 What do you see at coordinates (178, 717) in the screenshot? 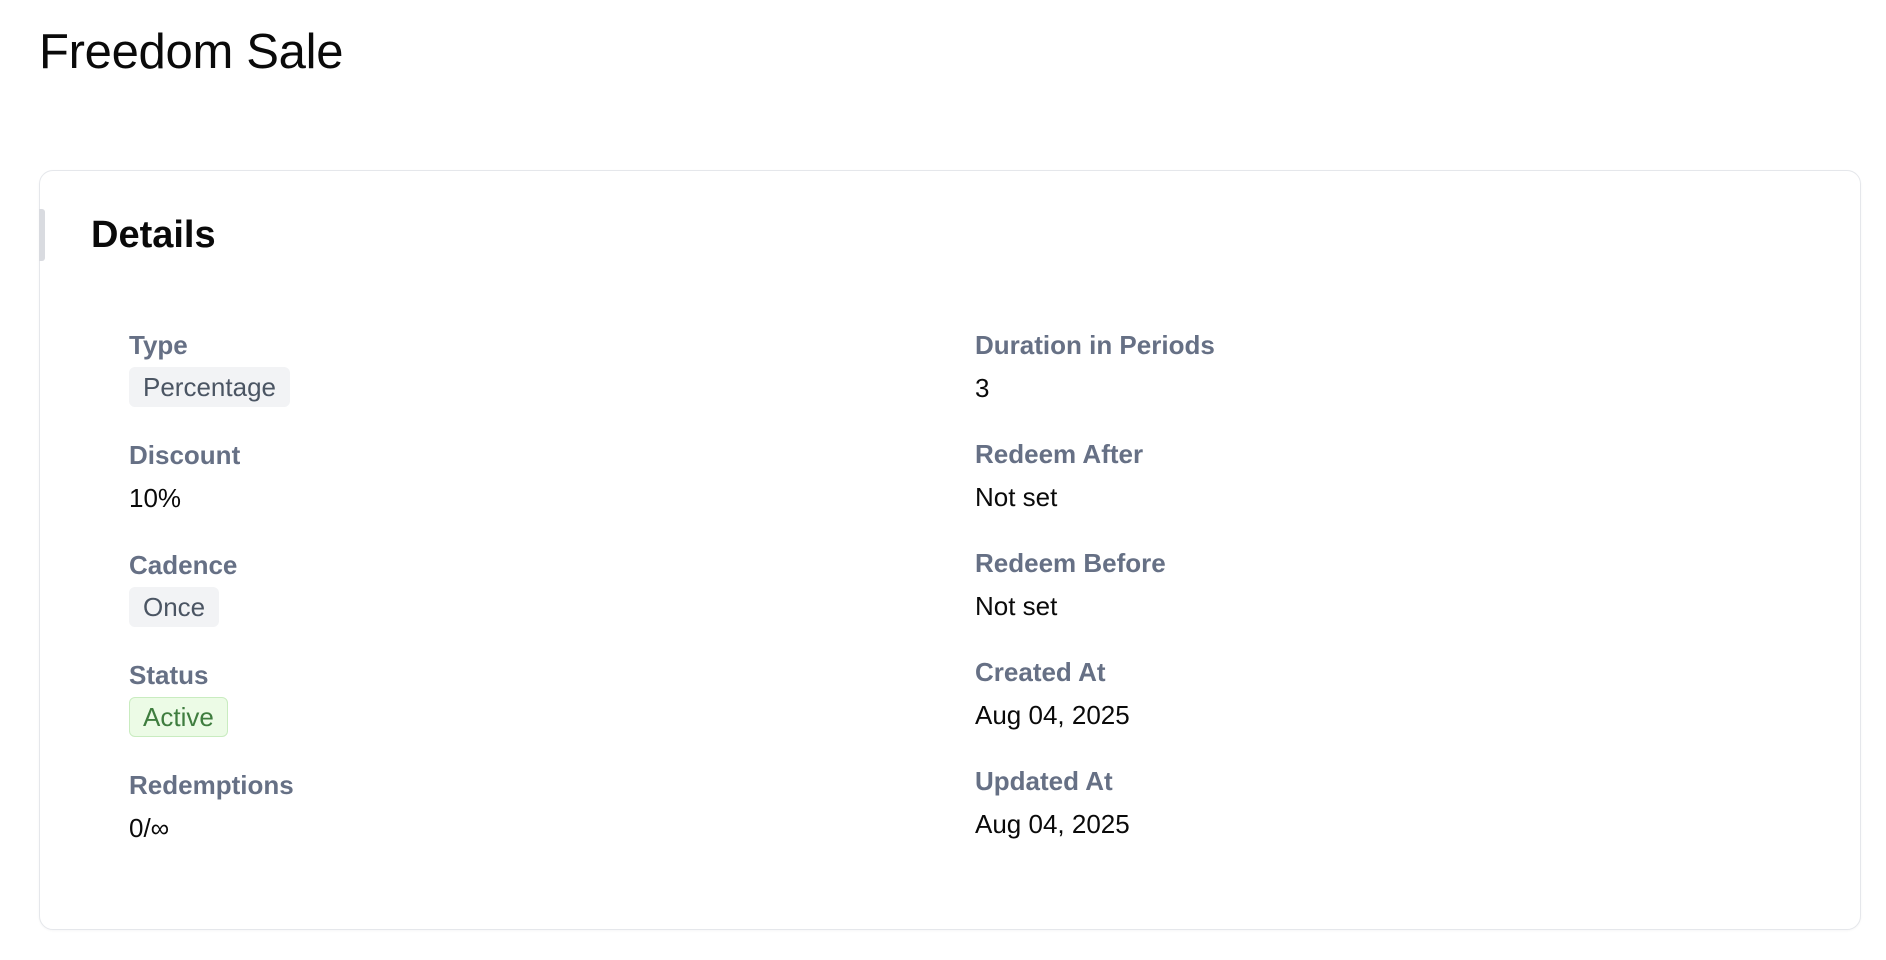
I see `status-badge: Active` at bounding box center [178, 717].